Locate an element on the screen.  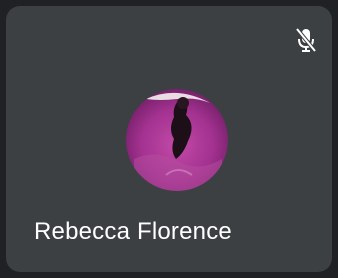
avatar is located at coordinates (177, 140).